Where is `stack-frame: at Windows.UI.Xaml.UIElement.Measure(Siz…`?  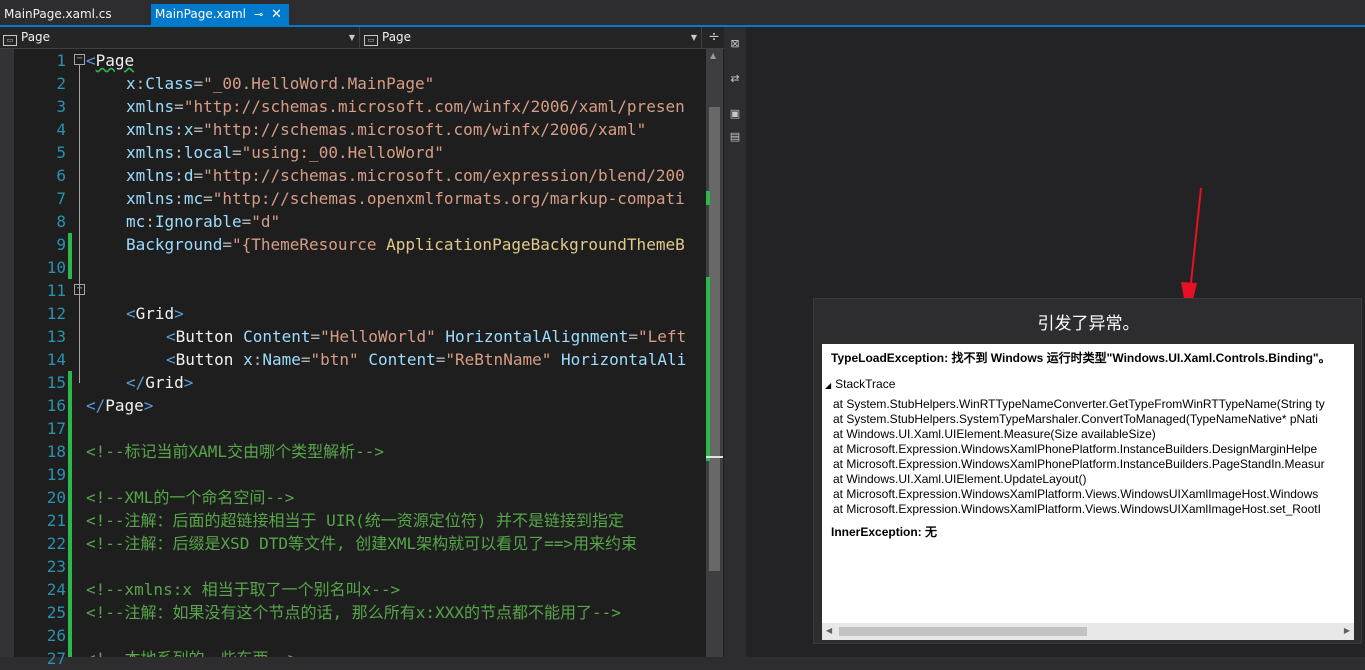 stack-frame: at Windows.UI.Xaml.UIElement.Measure(Siz… is located at coordinates (994, 434).